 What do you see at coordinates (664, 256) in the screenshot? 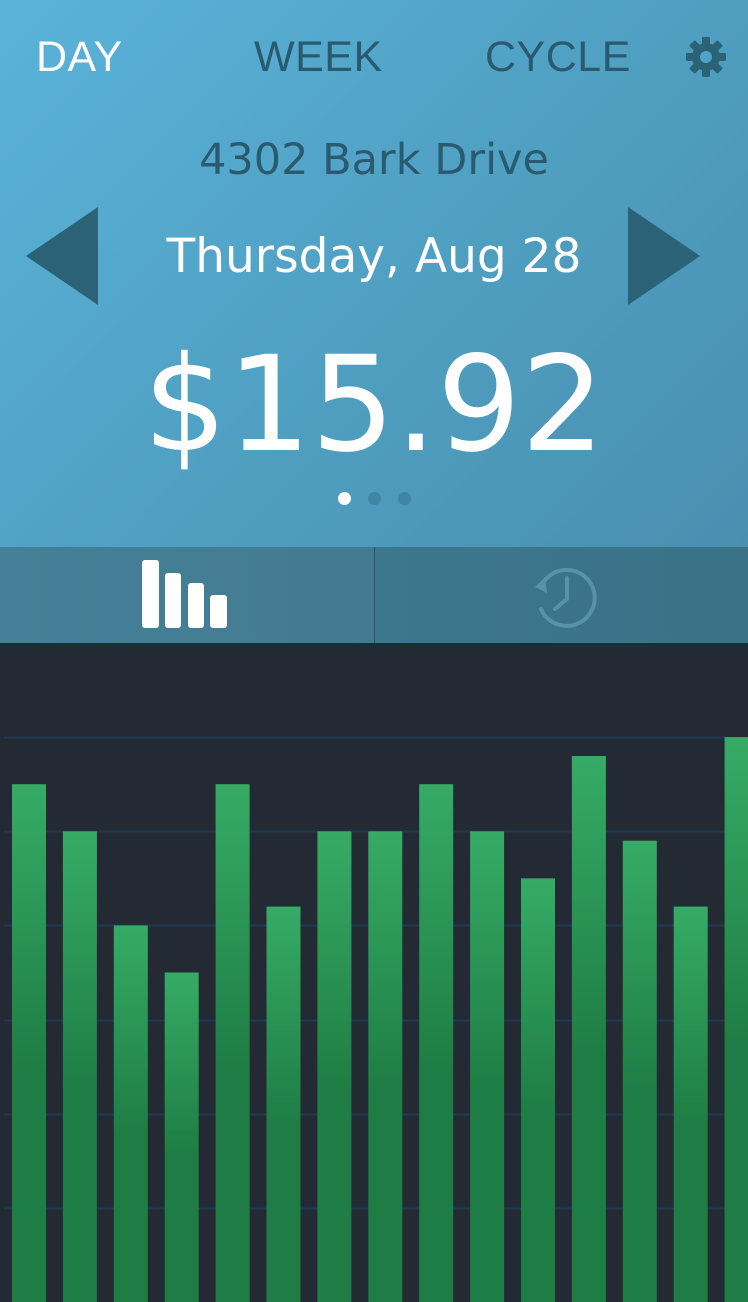
I see `triangle-right-icon` at bounding box center [664, 256].